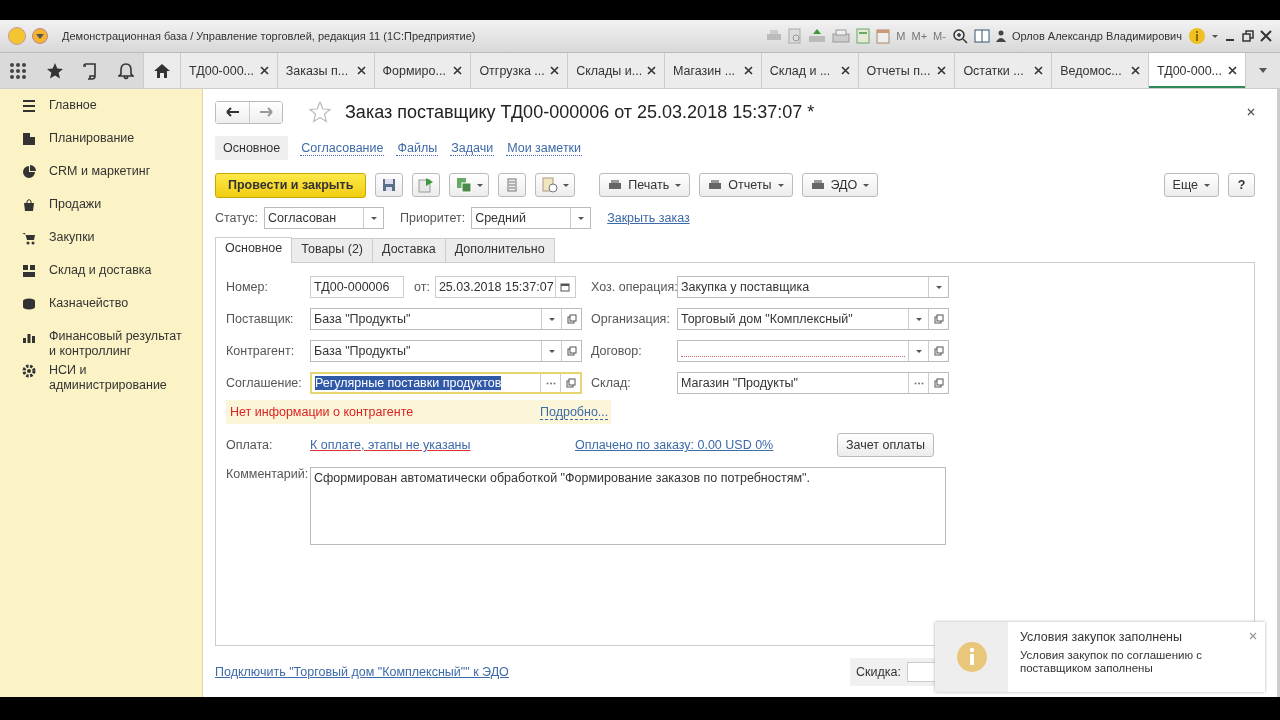 The width and height of the screenshot is (1280, 720). I want to click on menu-button: Отчеты, so click(746, 185).